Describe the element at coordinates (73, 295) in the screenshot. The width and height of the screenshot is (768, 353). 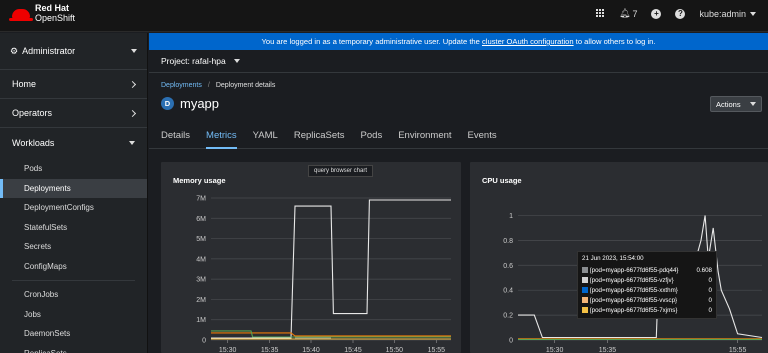
I see `sidebar-item-cronjobs: CronJobs` at that location.